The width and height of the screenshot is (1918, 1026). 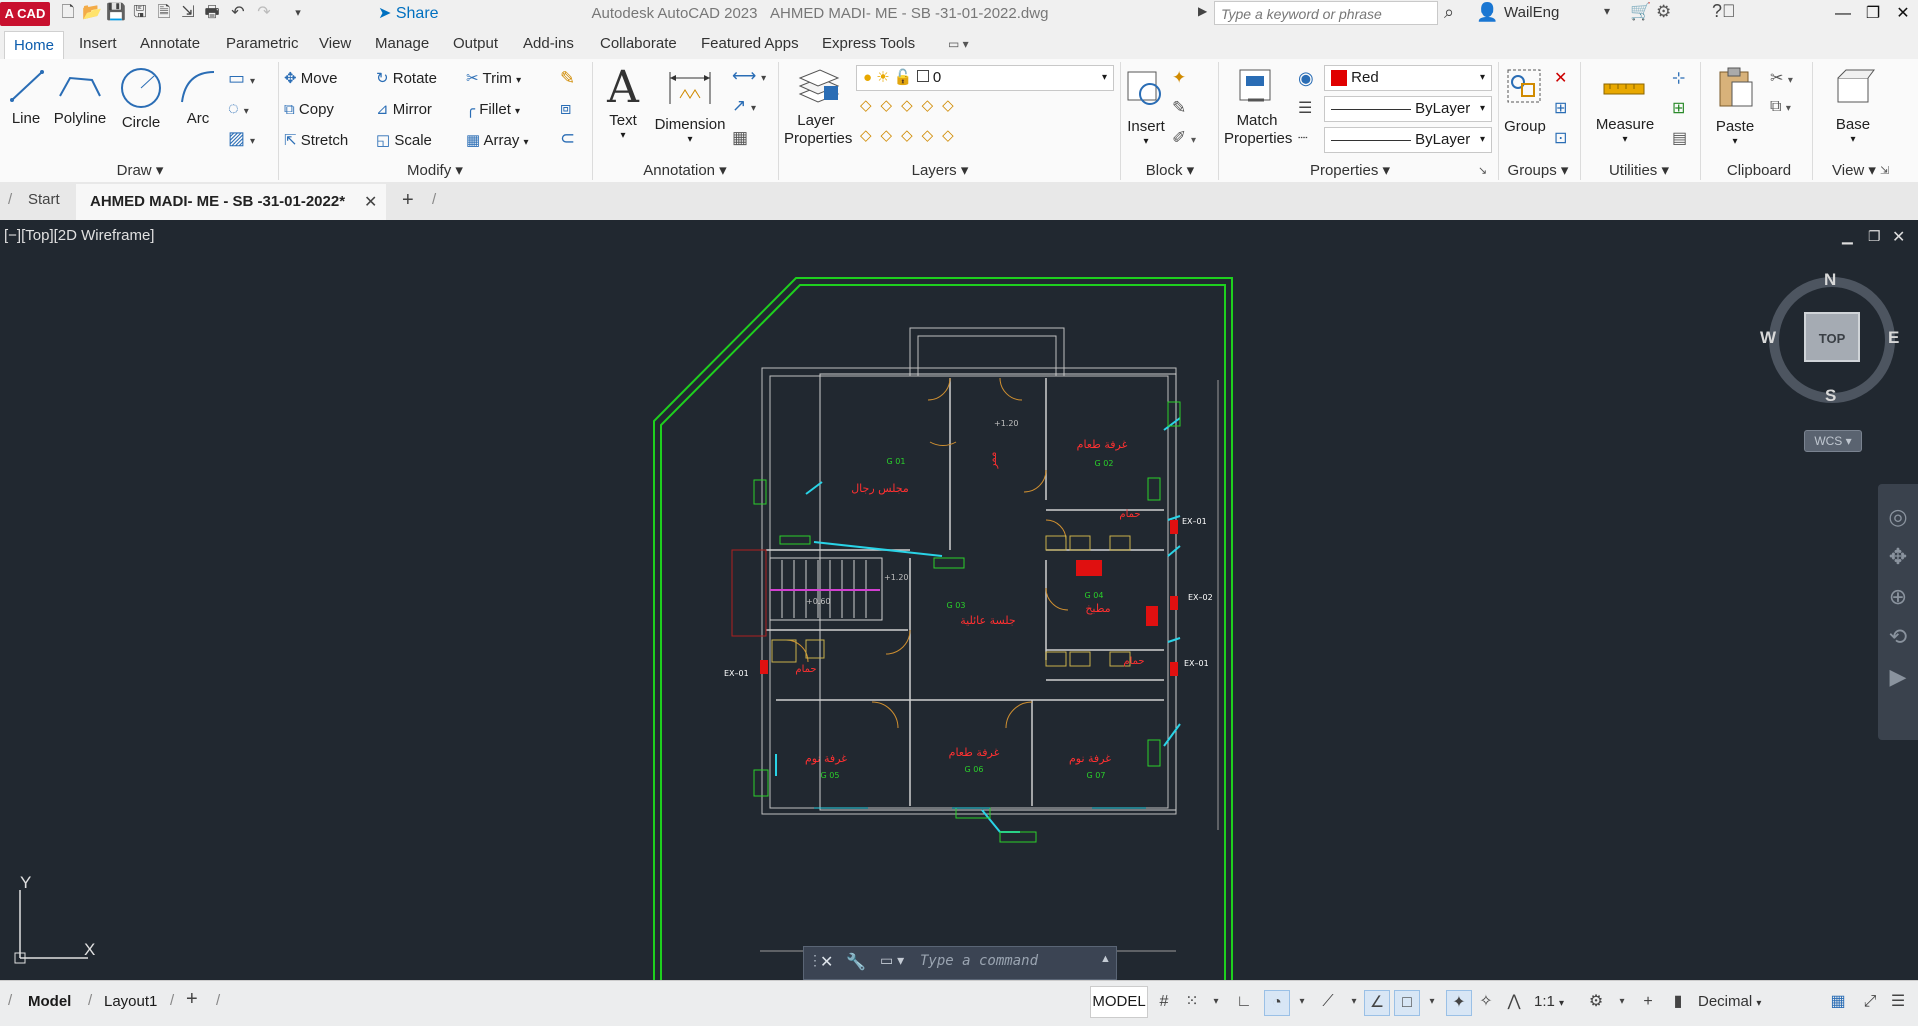 What do you see at coordinates (1302, 1002) in the screenshot?
I see `polar-dropdown-icon: ▾` at bounding box center [1302, 1002].